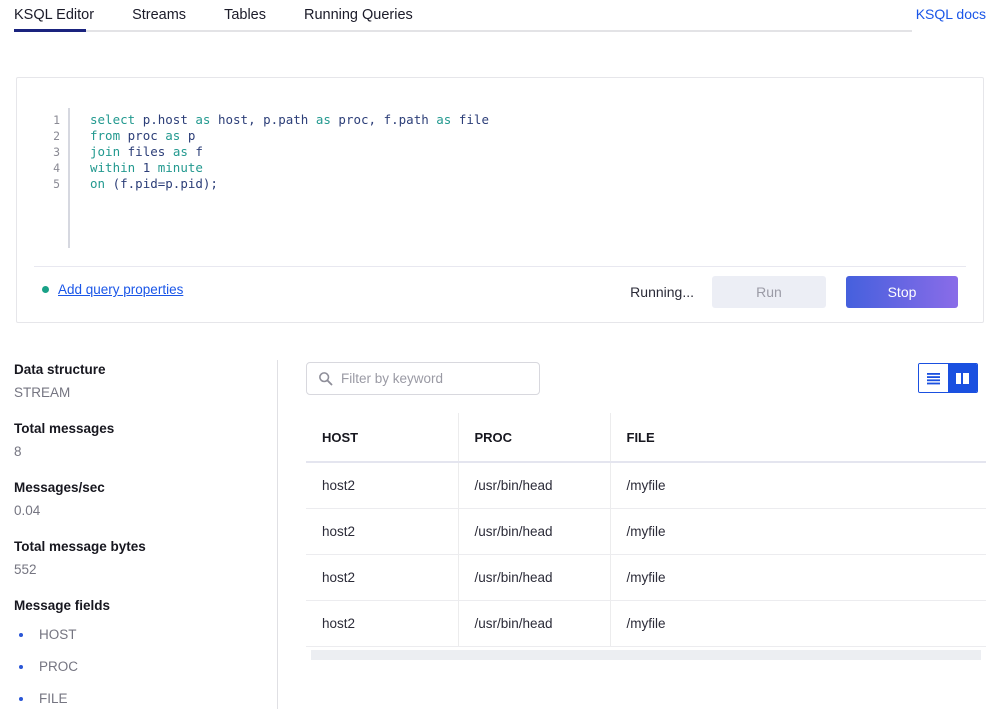 The width and height of the screenshot is (1000, 709). What do you see at coordinates (56, 152) in the screenshot?
I see `line-number: 3` at bounding box center [56, 152].